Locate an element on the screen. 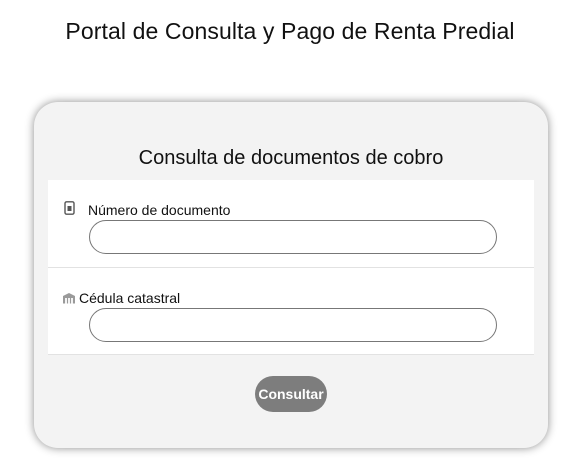 The image size is (580, 471). numero-documento-label: Número de documento is located at coordinates (159, 210).